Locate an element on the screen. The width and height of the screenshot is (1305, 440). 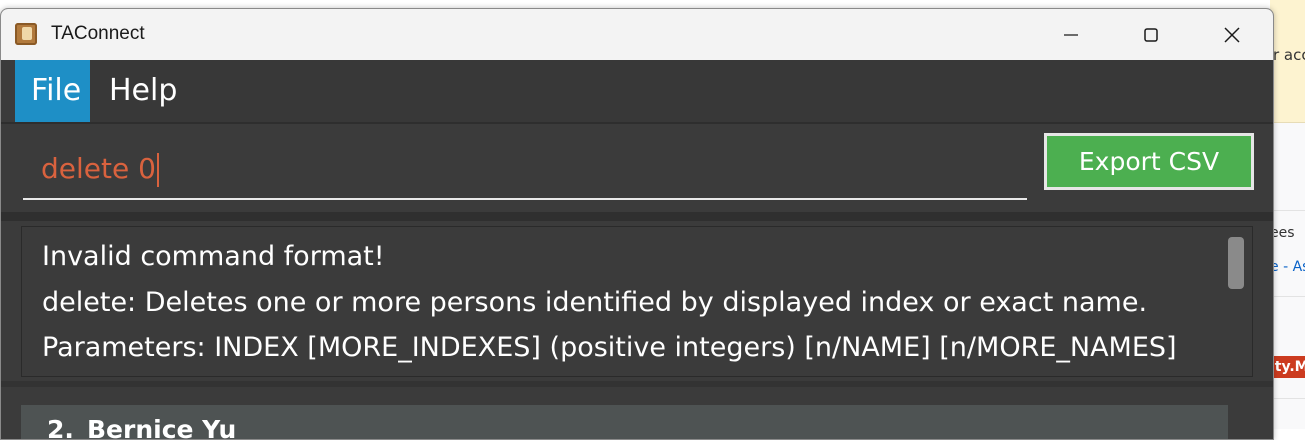
minimize-icon is located at coordinates (1071, 34).